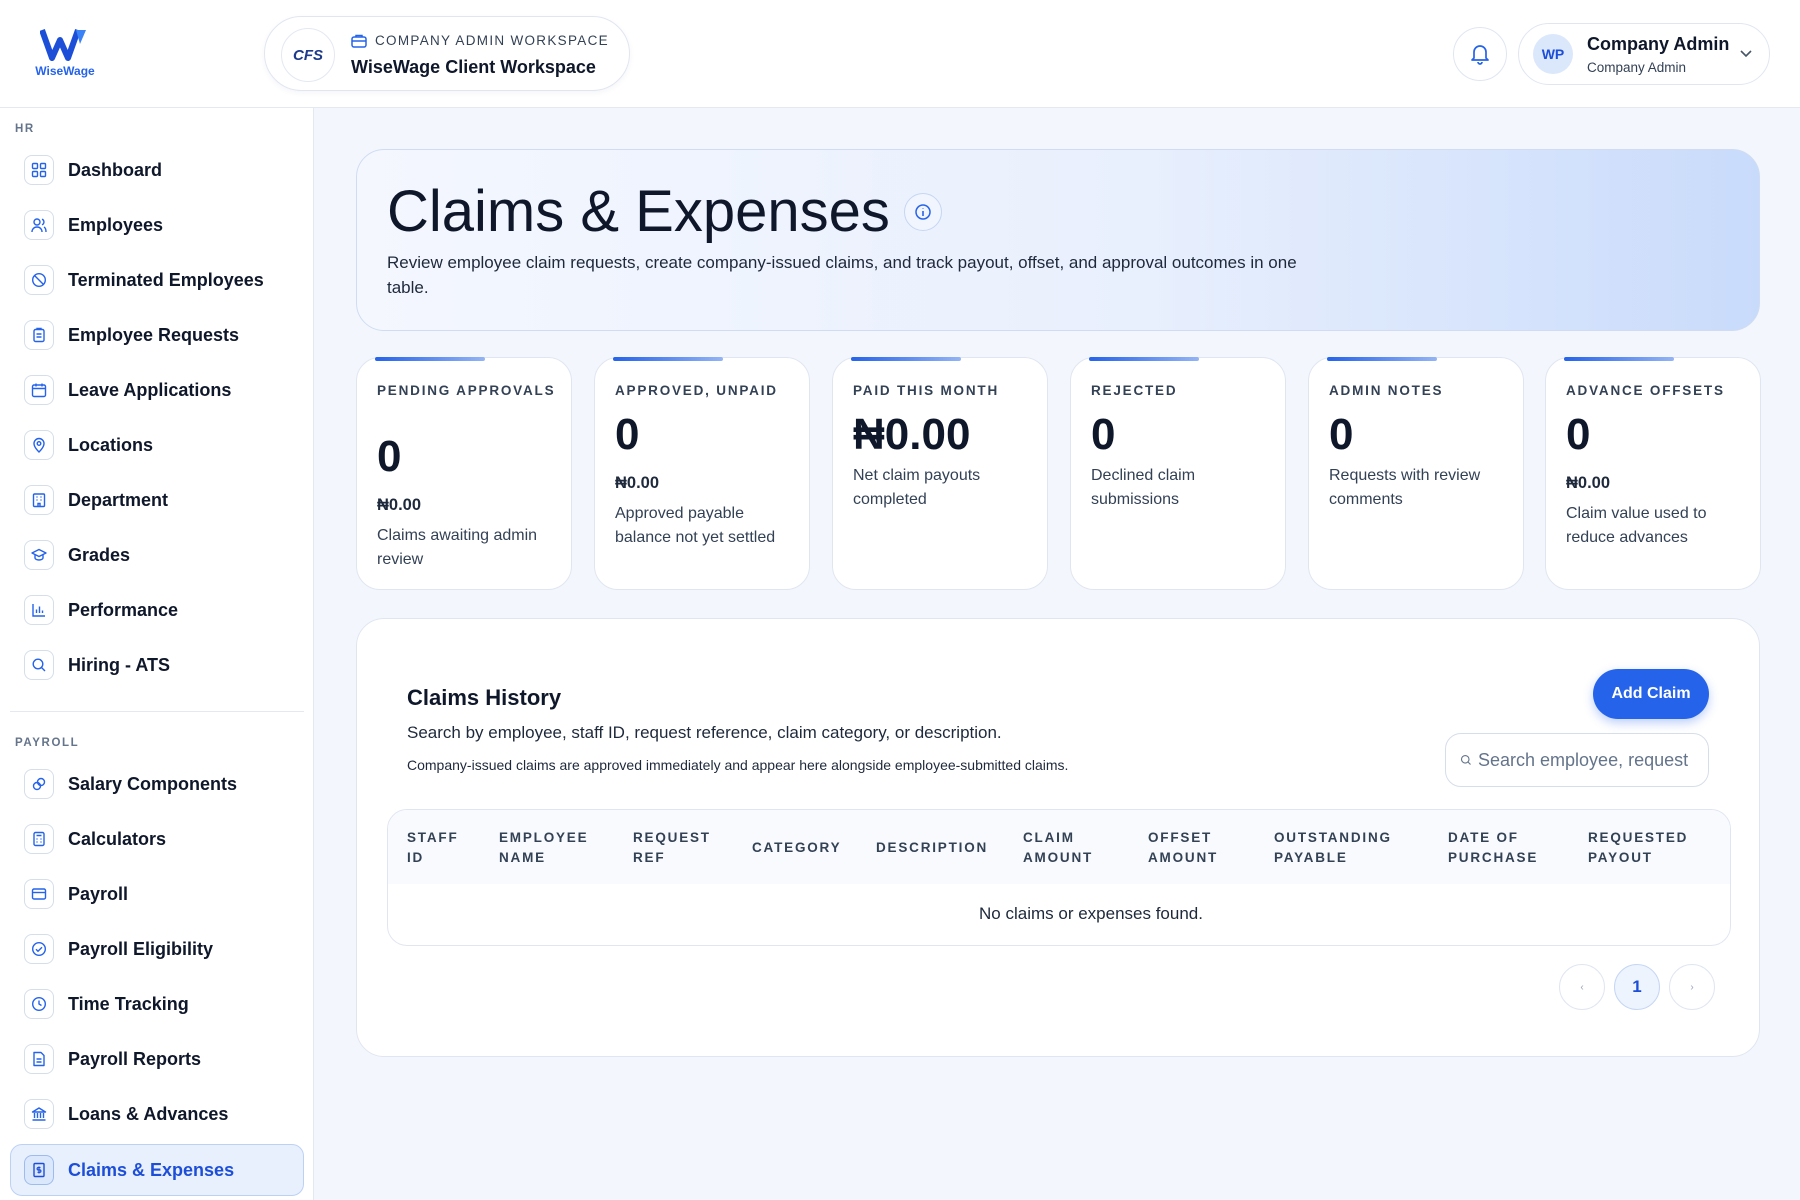 The width and height of the screenshot is (1800, 1200). What do you see at coordinates (1493, 857) in the screenshot?
I see `header-line: PURCHASE` at bounding box center [1493, 857].